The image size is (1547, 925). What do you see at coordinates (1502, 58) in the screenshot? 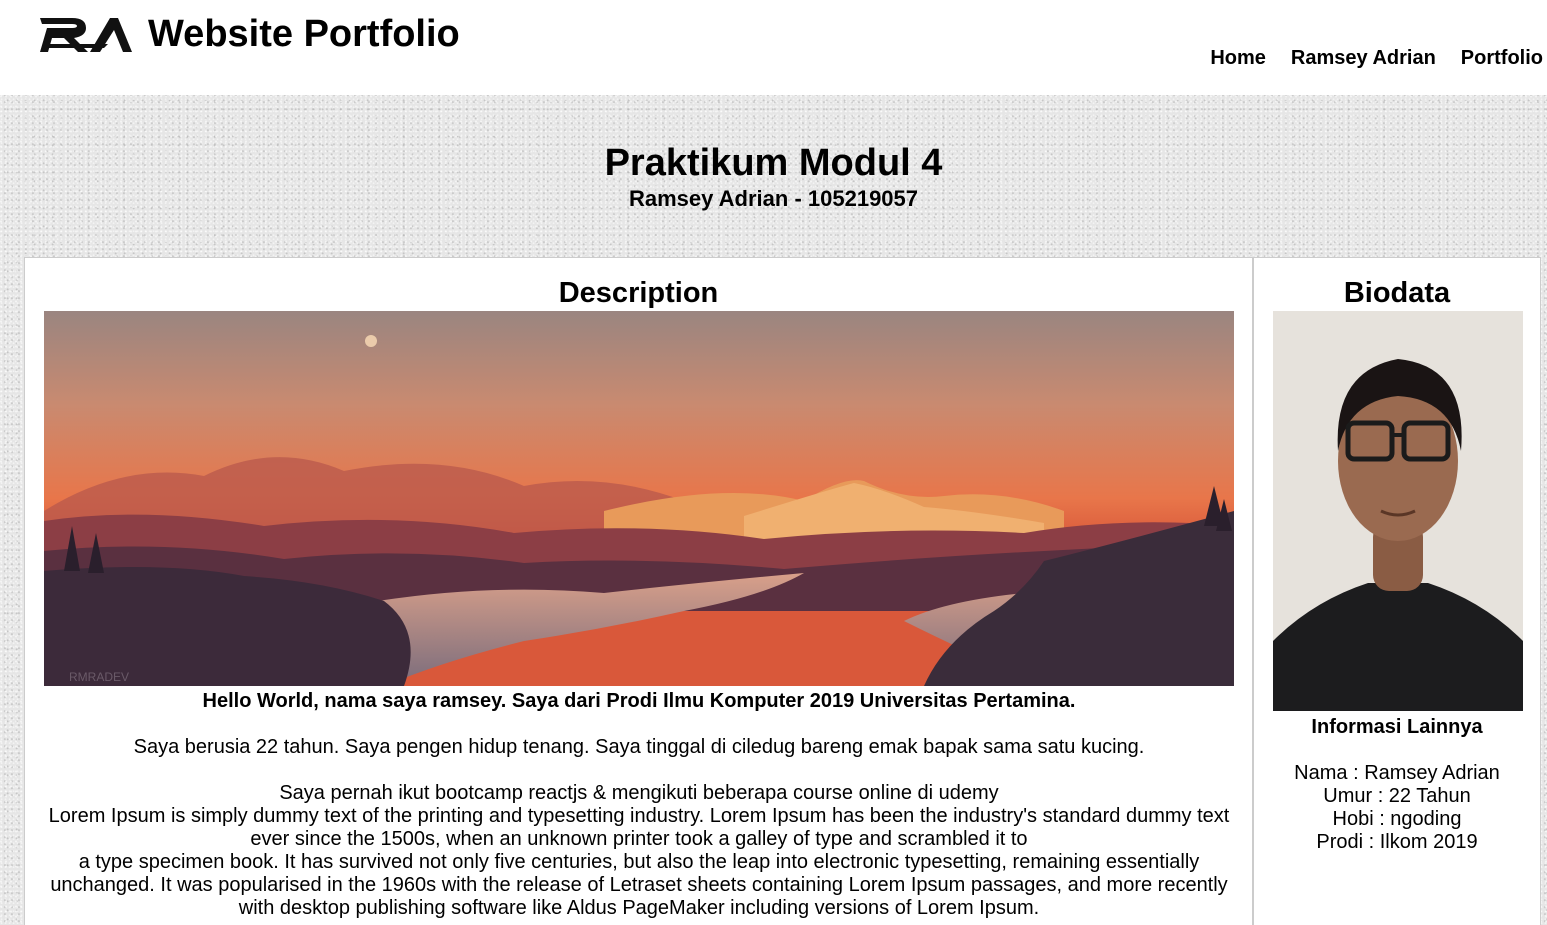
I see `nav-portfolio-link: Portfolio` at bounding box center [1502, 58].